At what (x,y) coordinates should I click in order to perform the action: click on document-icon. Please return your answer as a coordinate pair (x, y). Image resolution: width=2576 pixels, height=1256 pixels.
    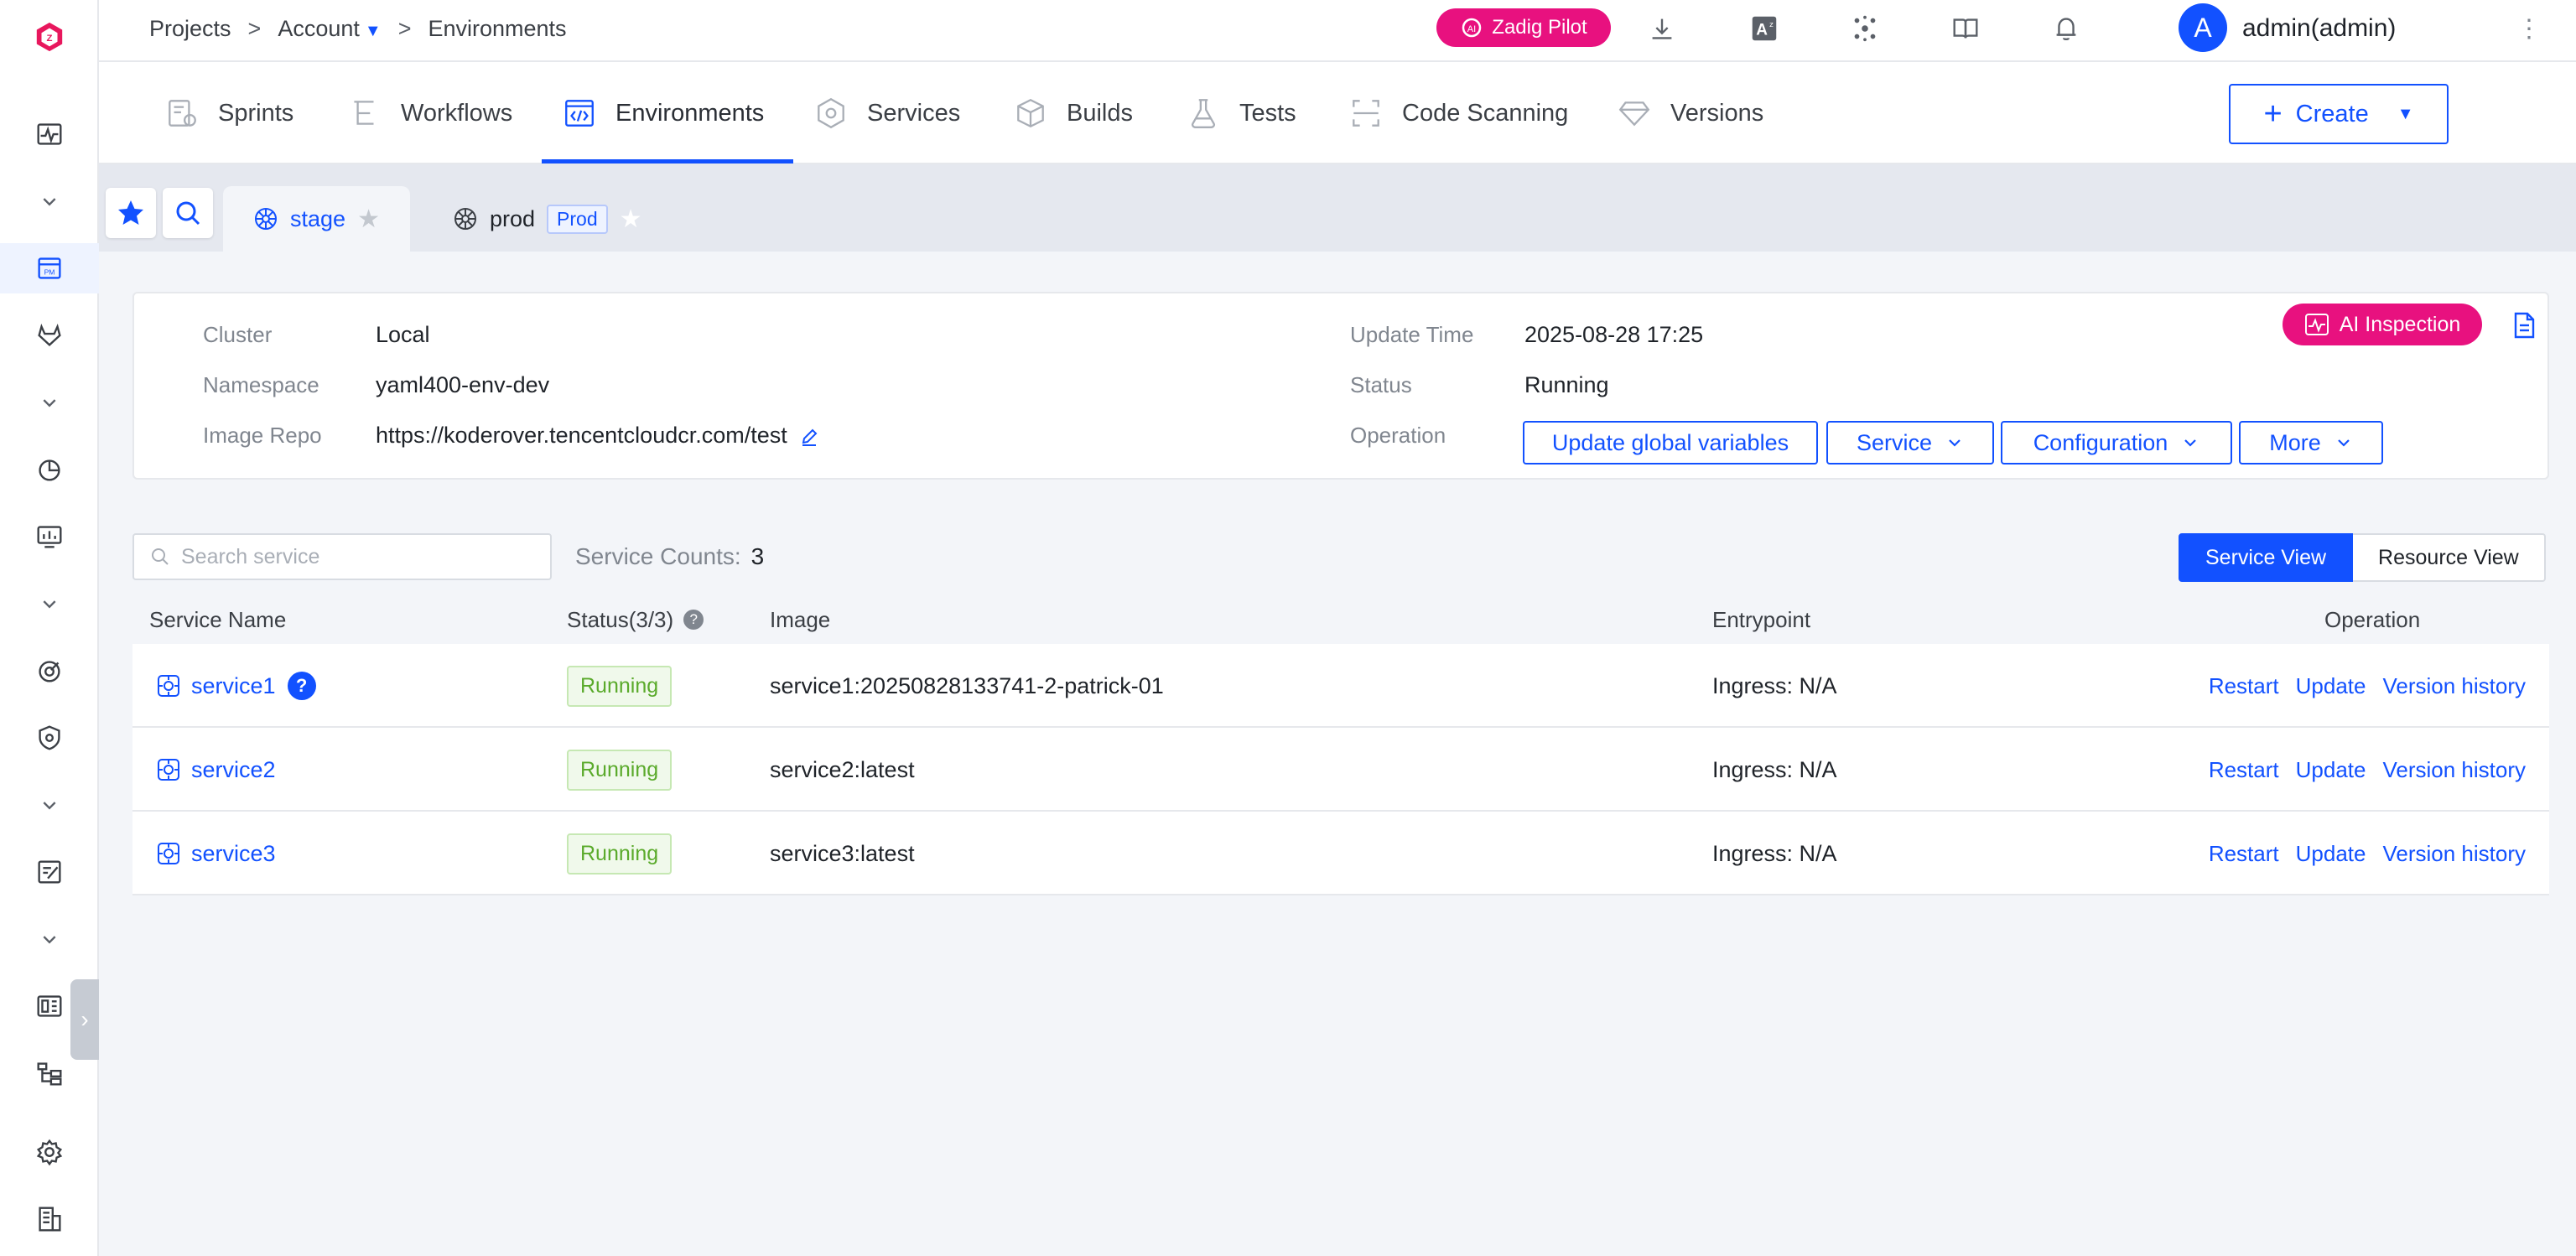
    Looking at the image, I should click on (2524, 325).